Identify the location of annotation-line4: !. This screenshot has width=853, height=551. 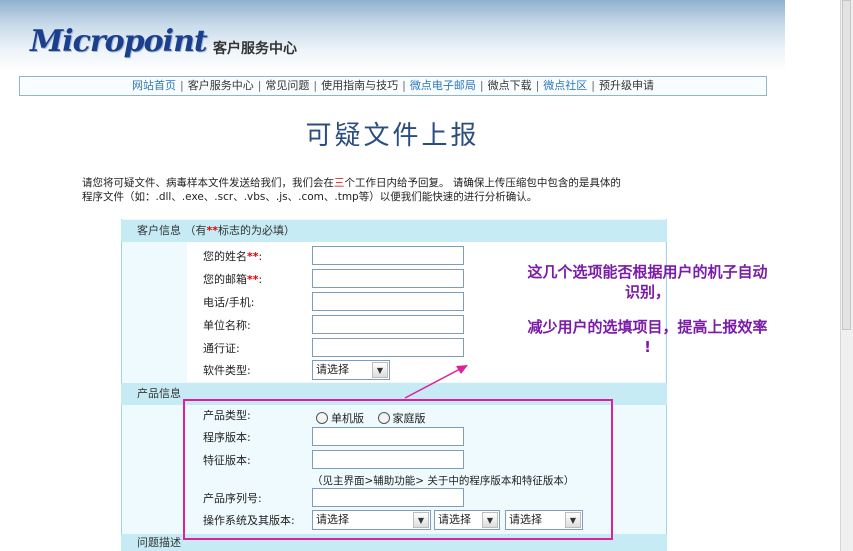
(647, 347).